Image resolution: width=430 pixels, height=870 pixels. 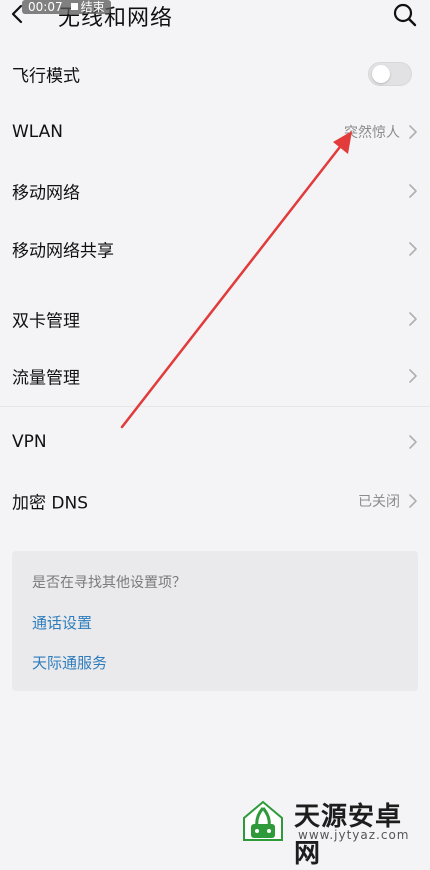 What do you see at coordinates (215, 501) in the screenshot?
I see `private-dns-row: 加密 DNS 已关闭` at bounding box center [215, 501].